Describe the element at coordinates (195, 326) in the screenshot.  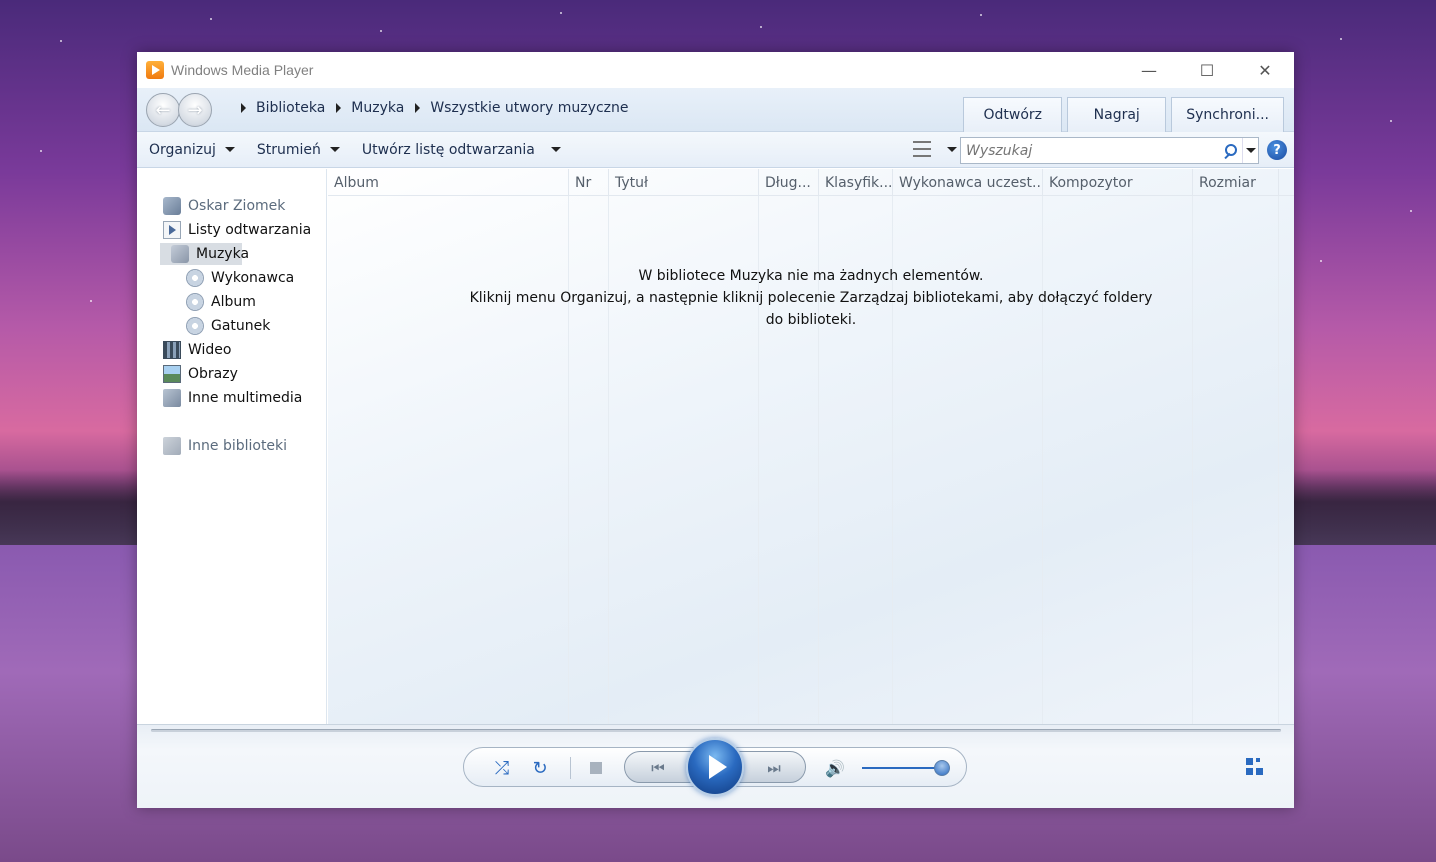
I see `genre-icon` at that location.